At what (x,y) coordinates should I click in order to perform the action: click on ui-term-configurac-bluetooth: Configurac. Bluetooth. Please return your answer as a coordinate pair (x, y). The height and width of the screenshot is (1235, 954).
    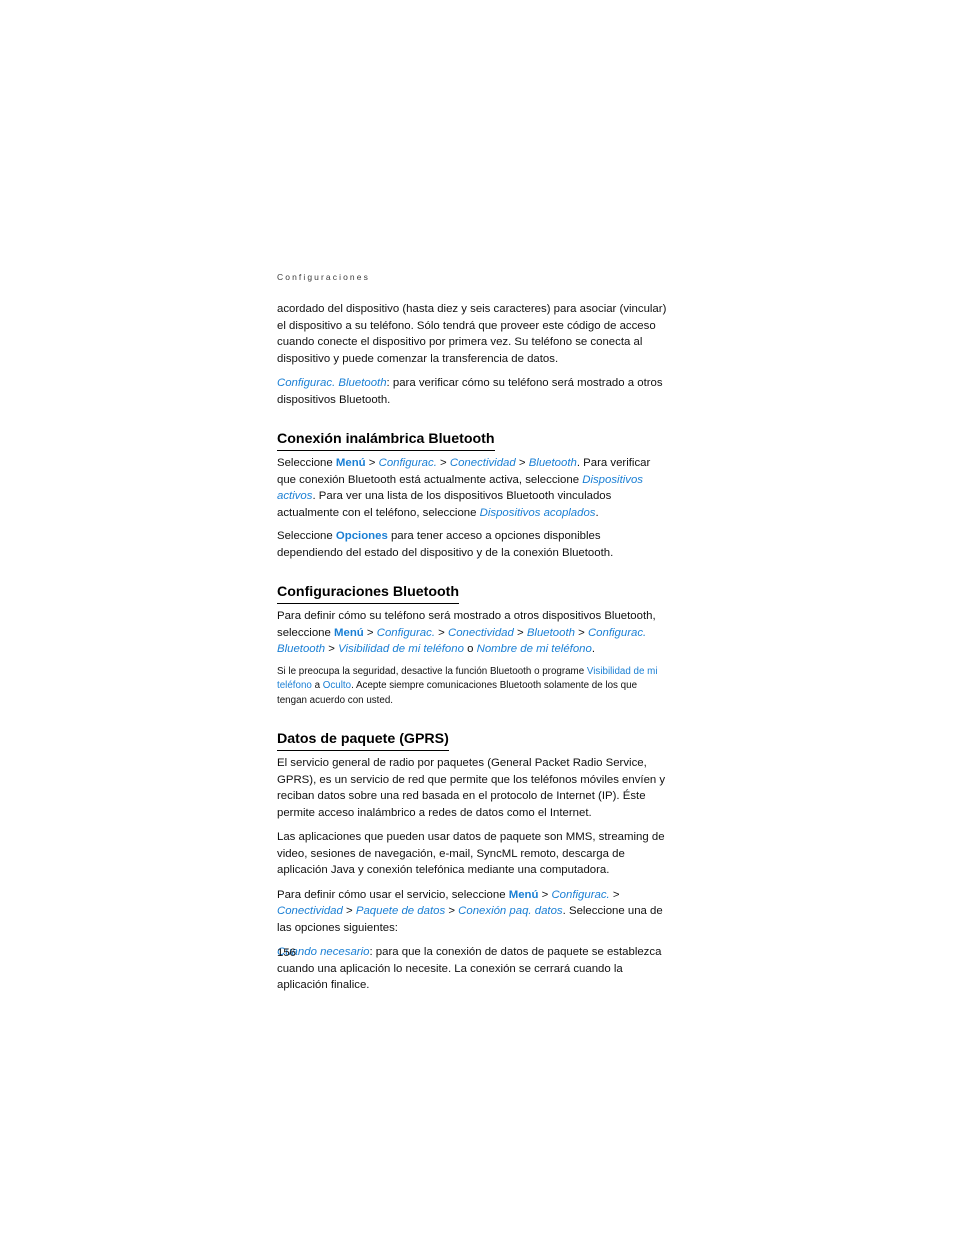
    Looking at the image, I should click on (332, 383).